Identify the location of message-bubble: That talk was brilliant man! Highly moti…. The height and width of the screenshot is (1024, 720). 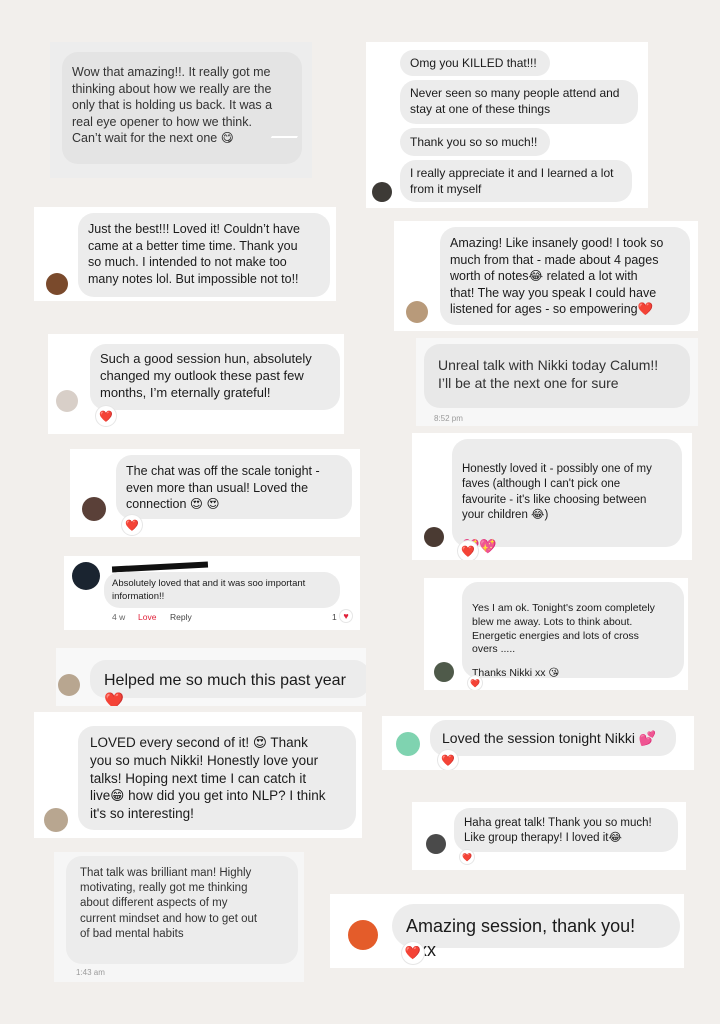
(182, 910).